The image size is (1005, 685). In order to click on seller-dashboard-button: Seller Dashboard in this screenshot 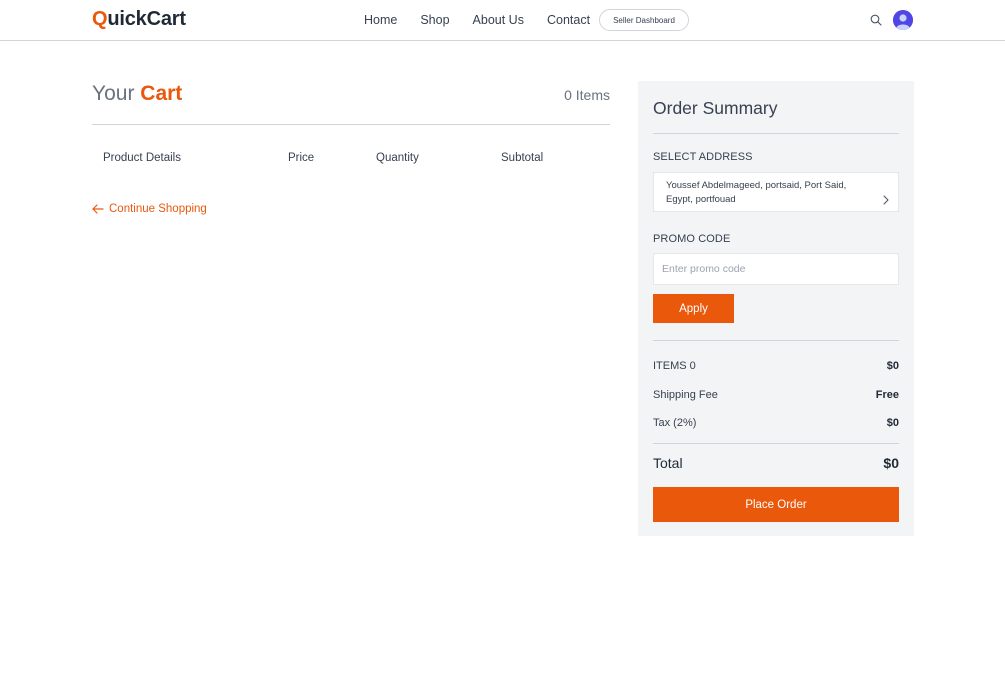, I will do `click(644, 20)`.